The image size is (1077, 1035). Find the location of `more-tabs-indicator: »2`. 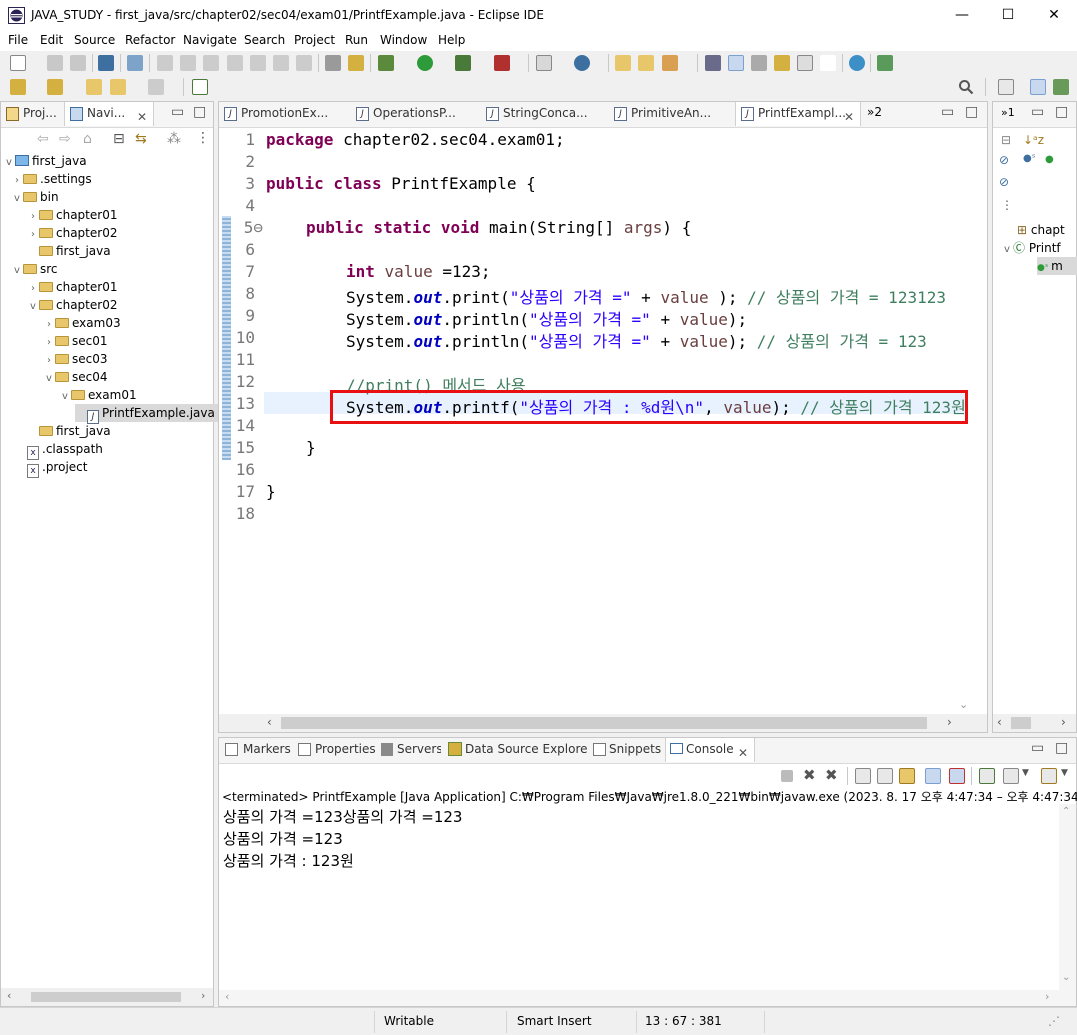

more-tabs-indicator: »2 is located at coordinates (874, 112).